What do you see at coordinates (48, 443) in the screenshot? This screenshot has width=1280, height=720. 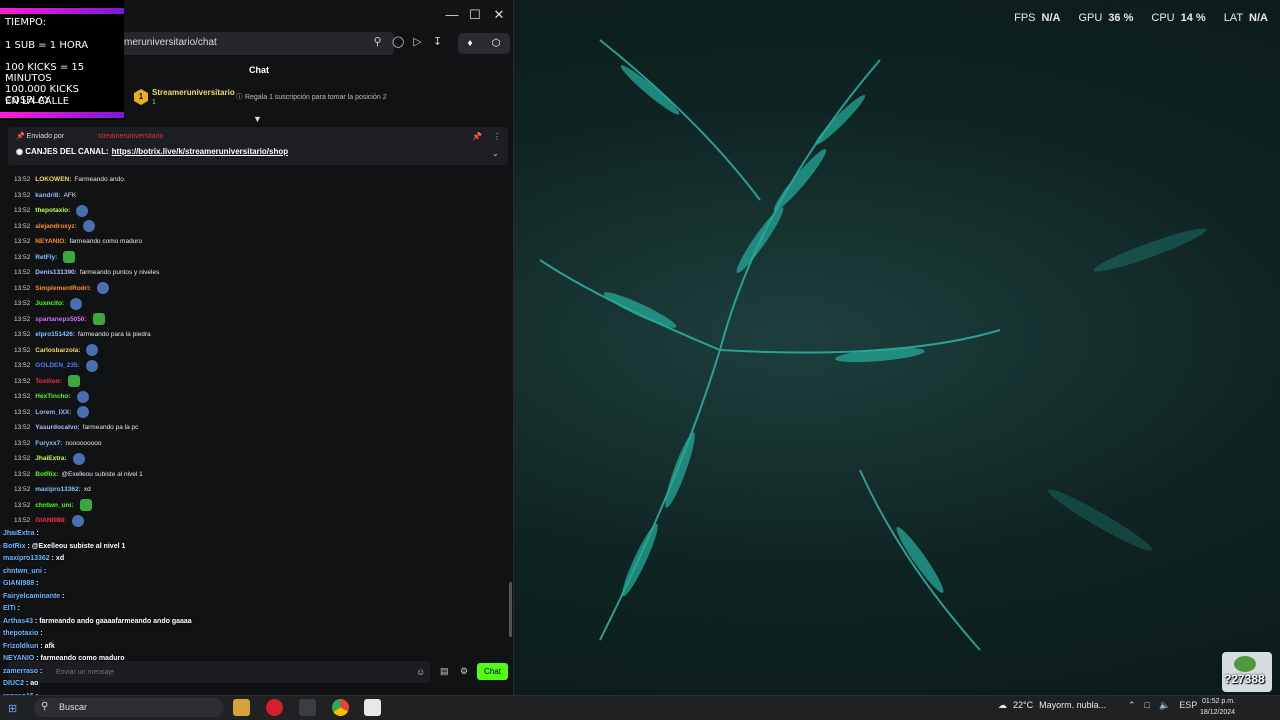 I see `message-user: Furyxx7:` at bounding box center [48, 443].